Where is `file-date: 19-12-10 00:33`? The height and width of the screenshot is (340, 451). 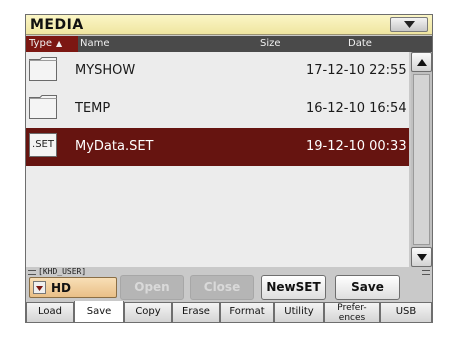 file-date: 19-12-10 00:33 is located at coordinates (356, 146).